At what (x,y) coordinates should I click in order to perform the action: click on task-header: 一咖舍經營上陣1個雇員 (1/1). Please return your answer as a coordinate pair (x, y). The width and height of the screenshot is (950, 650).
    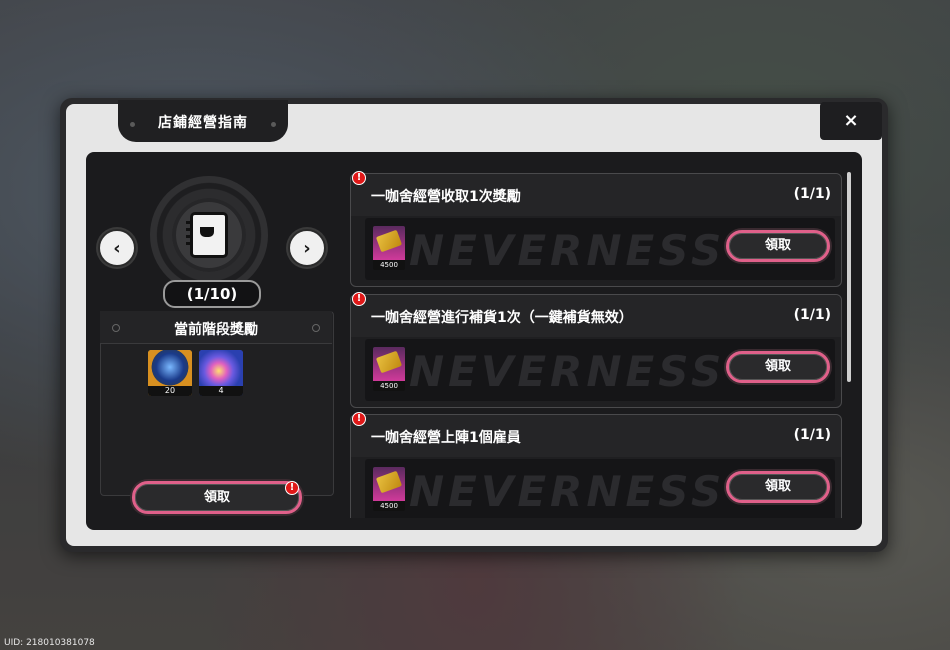
    Looking at the image, I should click on (596, 436).